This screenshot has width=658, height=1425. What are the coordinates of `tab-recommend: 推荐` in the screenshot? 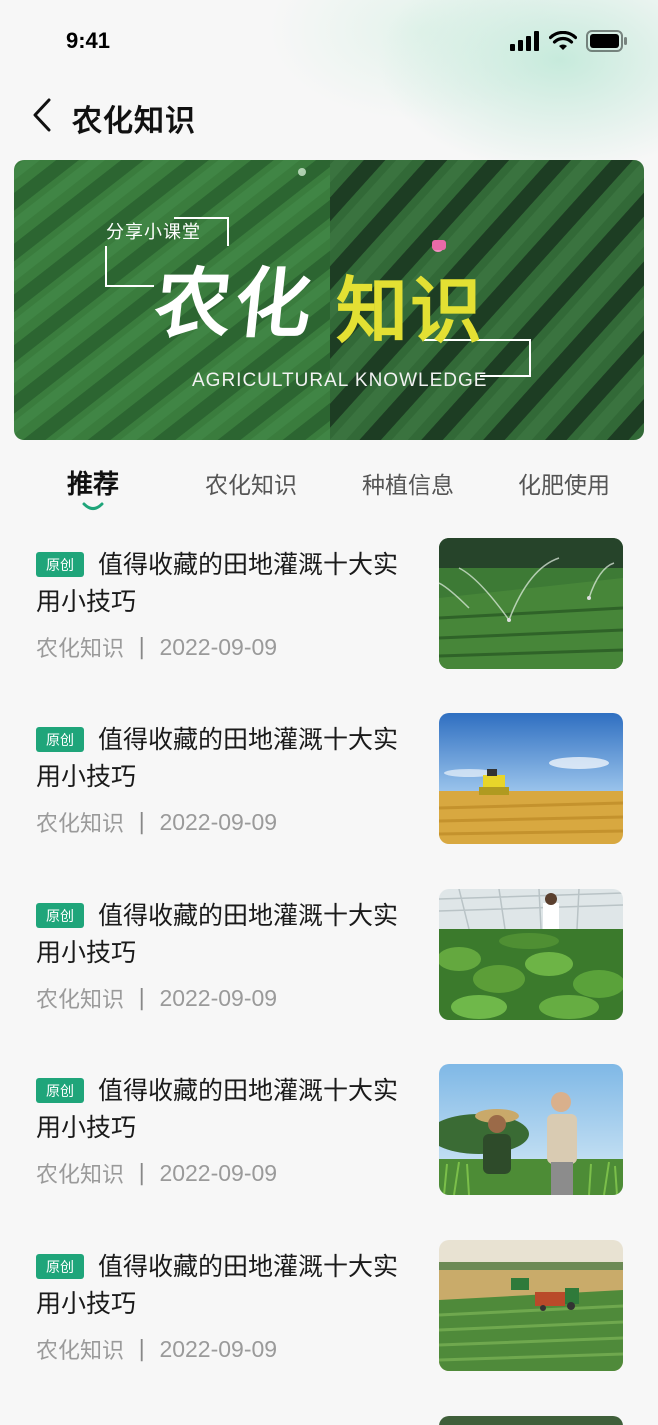 It's located at (93, 482).